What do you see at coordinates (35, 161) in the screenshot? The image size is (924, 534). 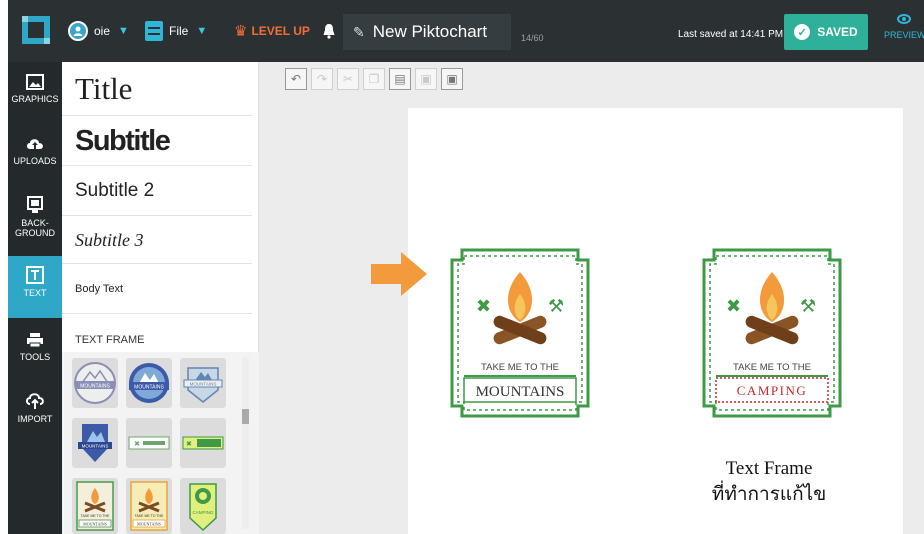 I see `nav-uploads-label: UPLOADS` at bounding box center [35, 161].